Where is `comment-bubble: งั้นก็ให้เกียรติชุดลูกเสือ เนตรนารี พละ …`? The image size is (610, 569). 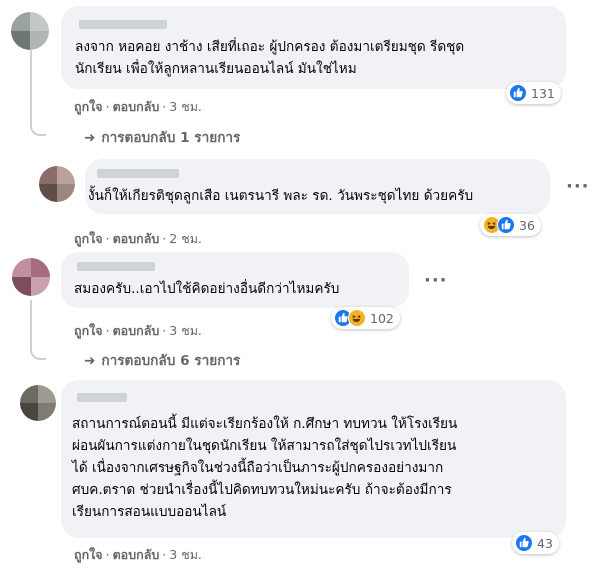
comment-bubble: งั้นก็ให้เกียรติชุดลูกเสือ เนตรนารี พละ … is located at coordinates (317, 186).